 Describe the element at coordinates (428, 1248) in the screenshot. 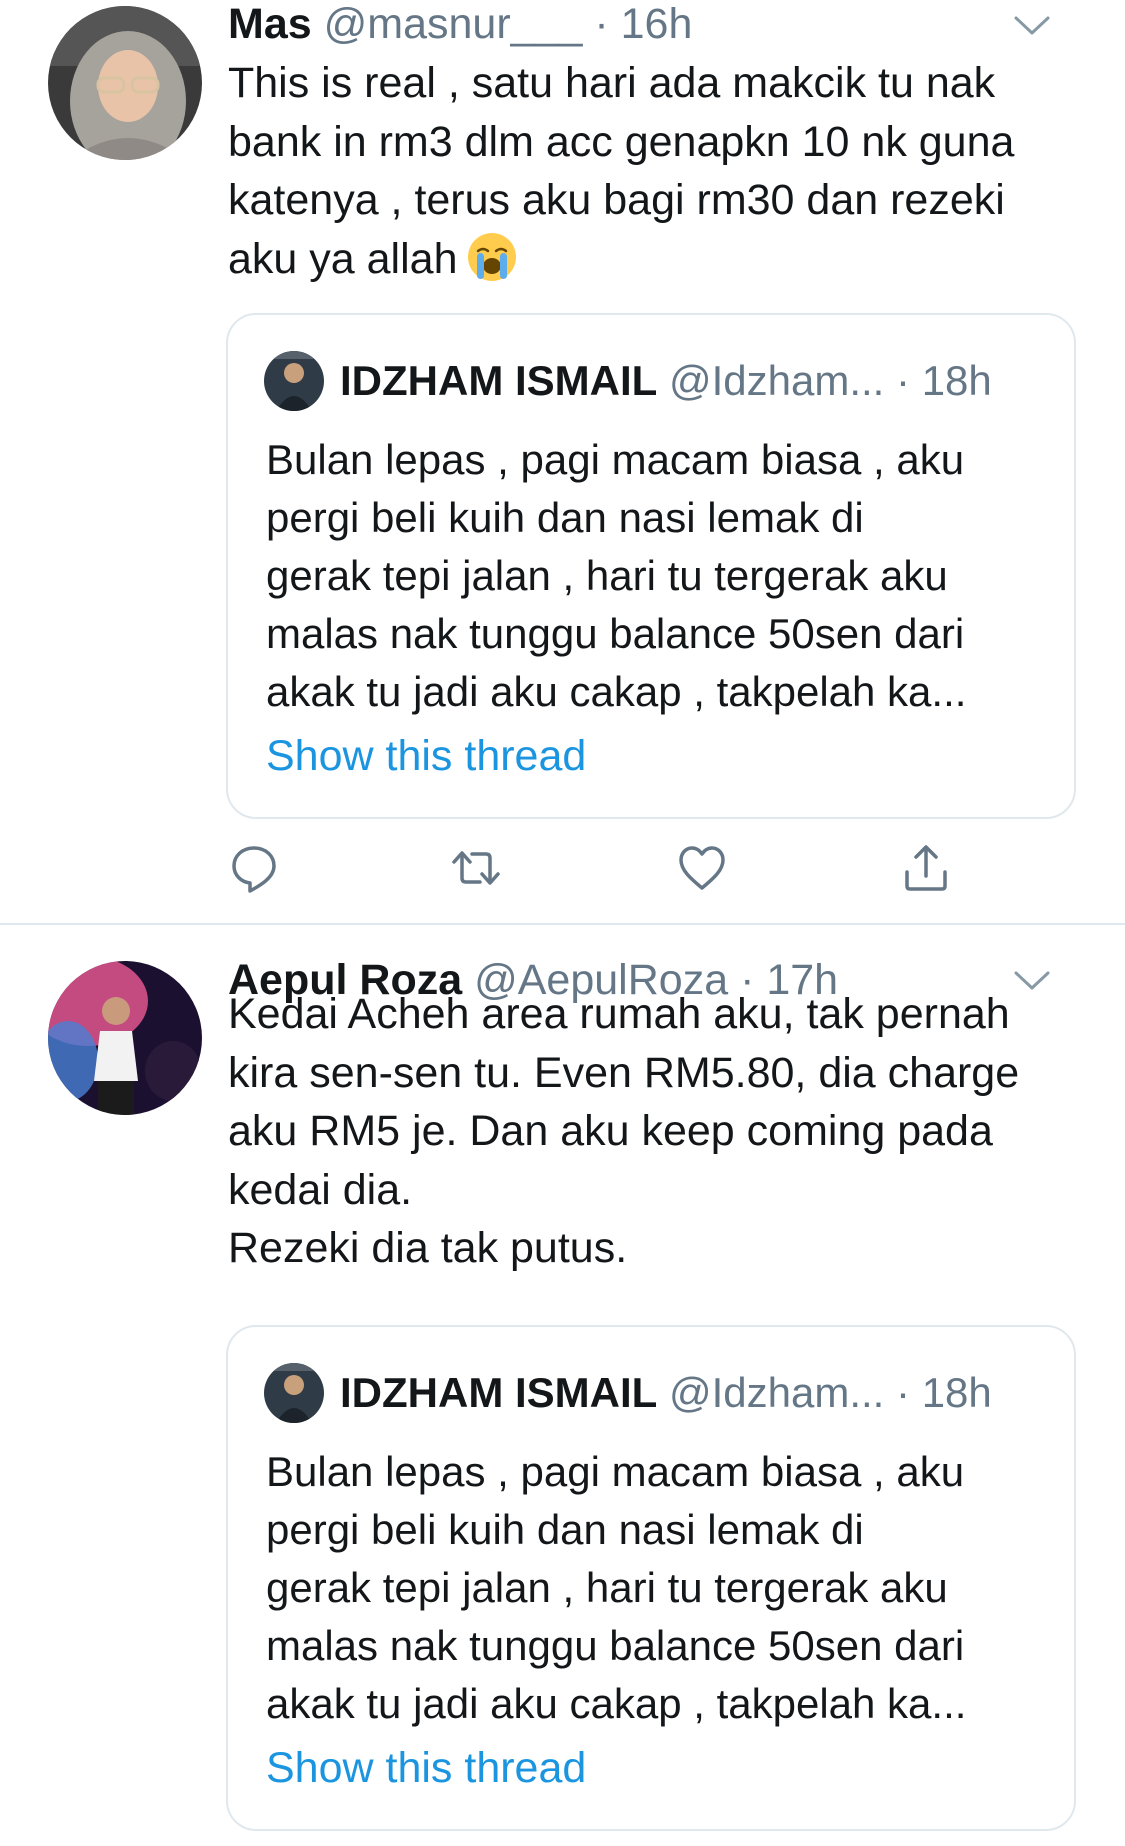

I see `tweet-text-line: Rezeki dia tak putus.` at that location.